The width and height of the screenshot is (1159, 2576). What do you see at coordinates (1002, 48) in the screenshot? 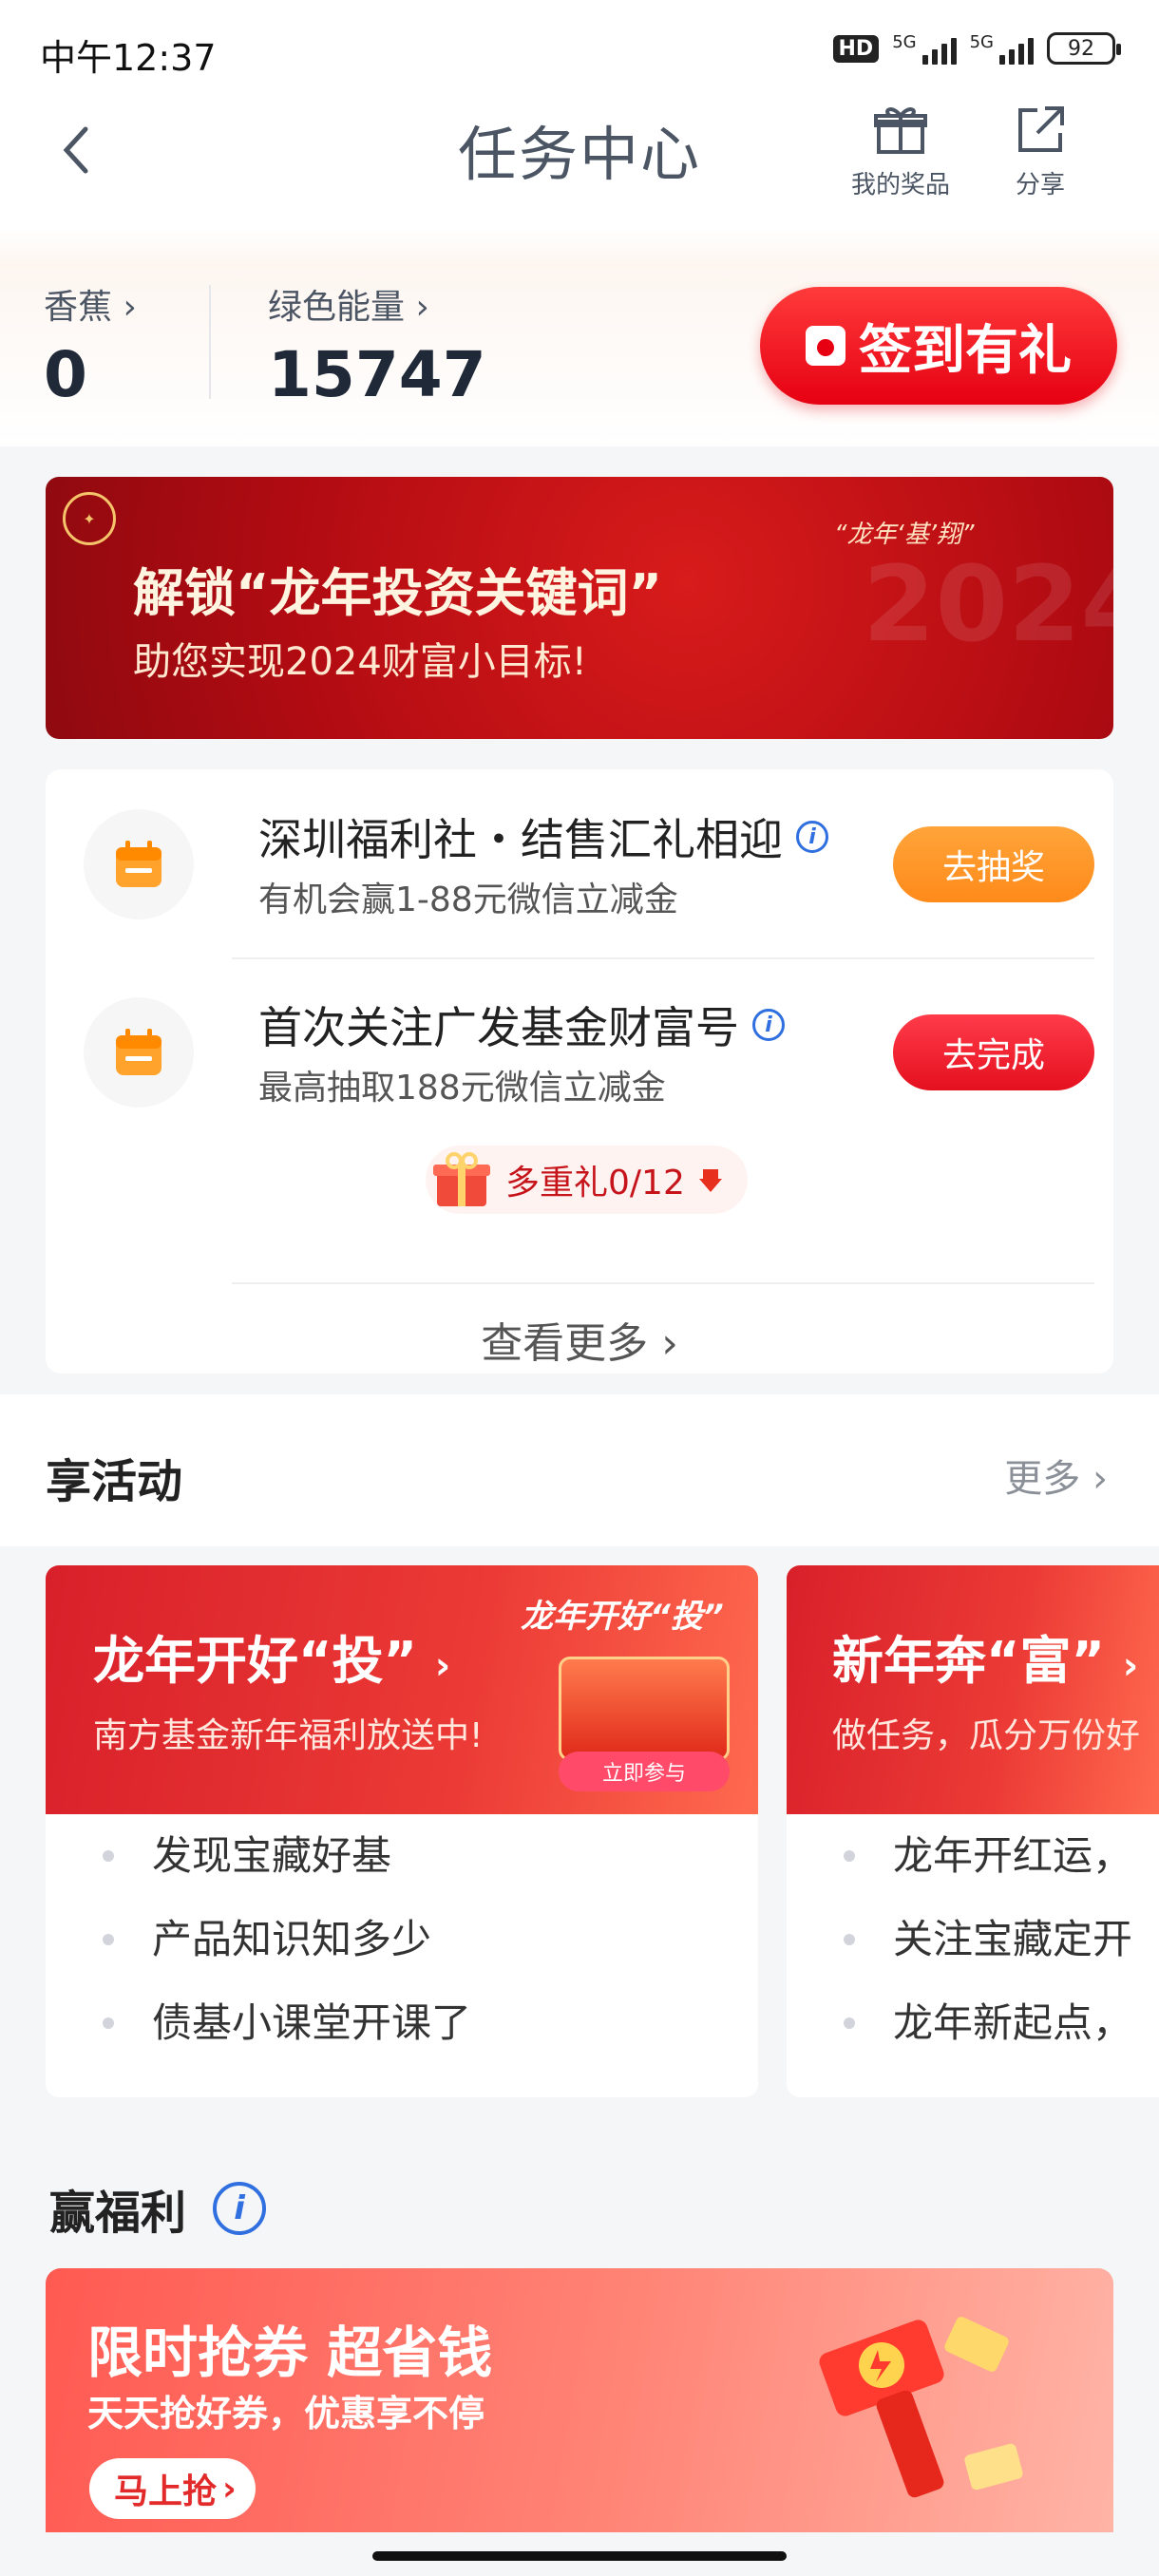
I see `signal-icon-2: 5G` at bounding box center [1002, 48].